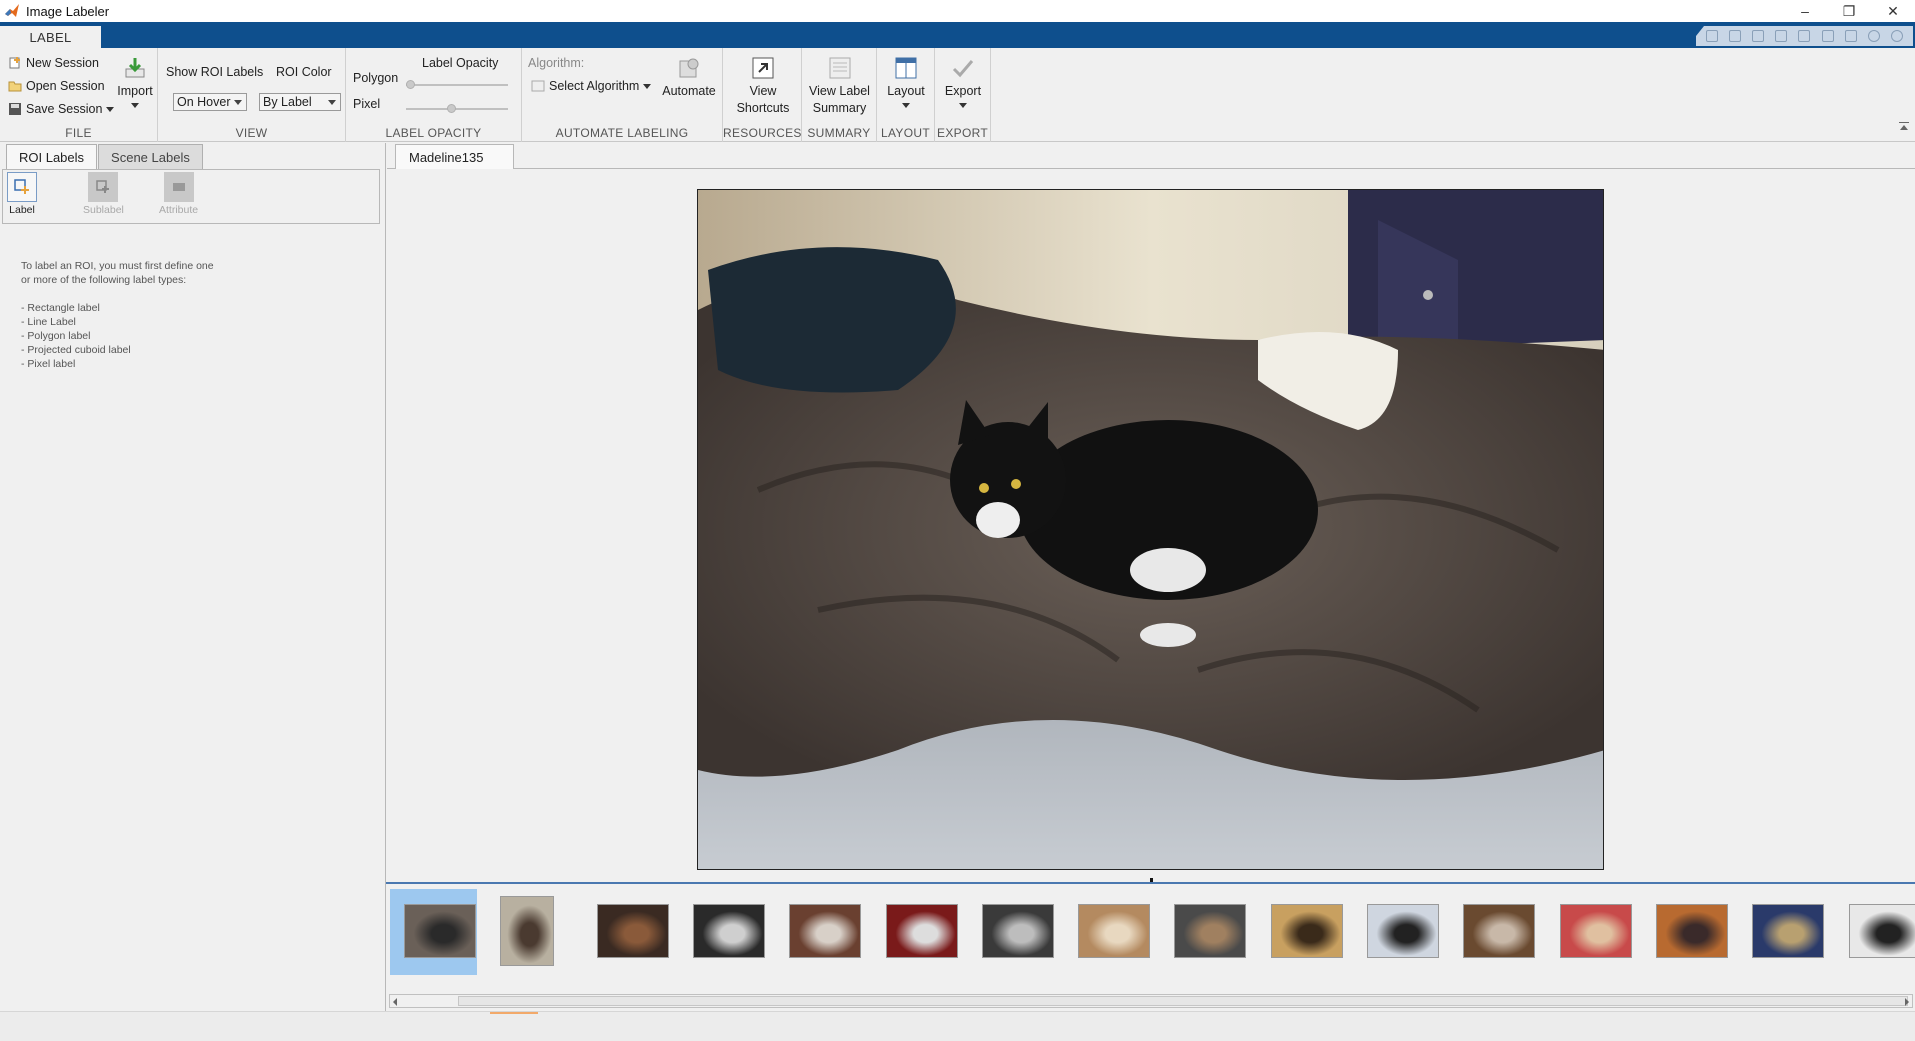  I want to click on polygon-opacity-slider-thumb, so click(410, 84).